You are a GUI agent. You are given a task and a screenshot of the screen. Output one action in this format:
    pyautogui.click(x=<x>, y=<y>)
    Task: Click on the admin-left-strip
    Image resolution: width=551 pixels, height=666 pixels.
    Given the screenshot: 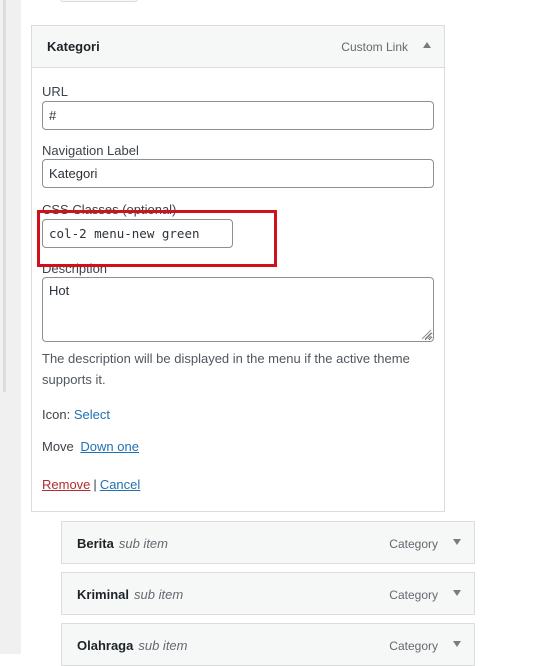 What is the action you would take?
    pyautogui.click(x=10, y=327)
    